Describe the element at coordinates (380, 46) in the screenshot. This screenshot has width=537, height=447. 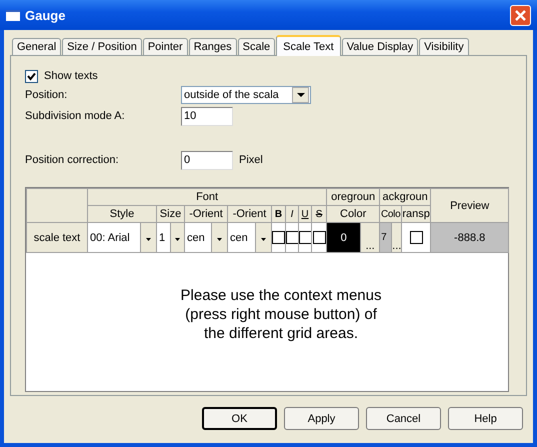
I see `tab: Value Display` at that location.